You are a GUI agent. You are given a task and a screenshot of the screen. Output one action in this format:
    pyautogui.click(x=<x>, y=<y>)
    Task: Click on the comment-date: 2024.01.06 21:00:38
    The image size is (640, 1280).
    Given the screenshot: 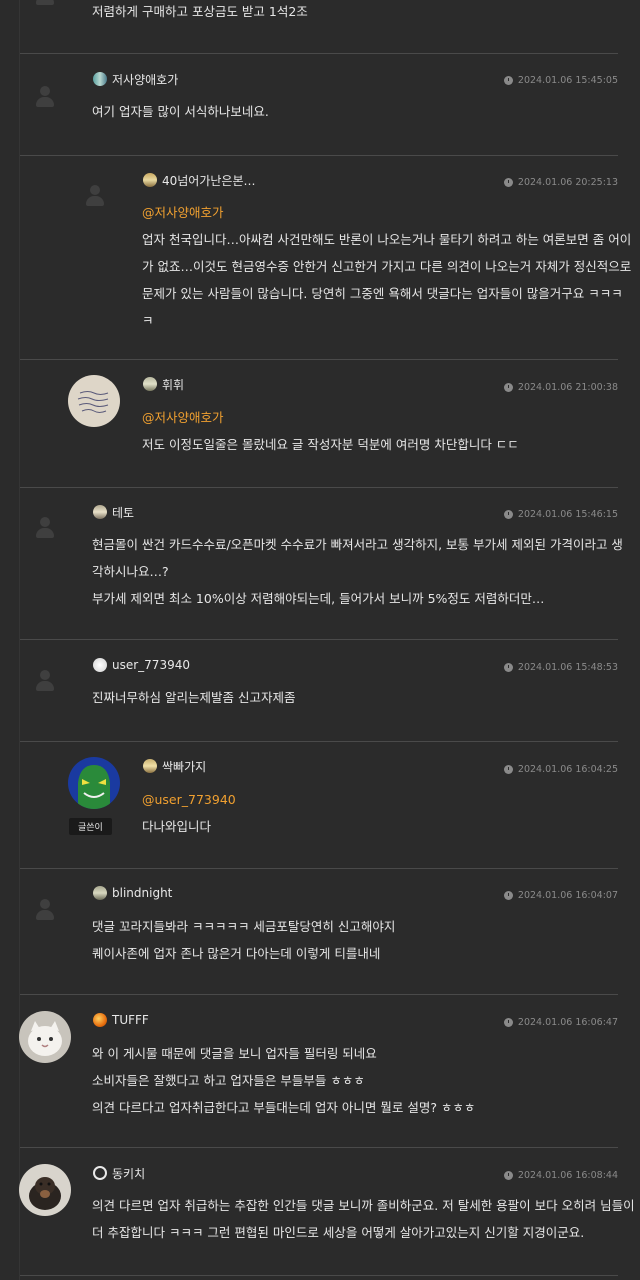 What is the action you would take?
    pyautogui.click(x=560, y=387)
    